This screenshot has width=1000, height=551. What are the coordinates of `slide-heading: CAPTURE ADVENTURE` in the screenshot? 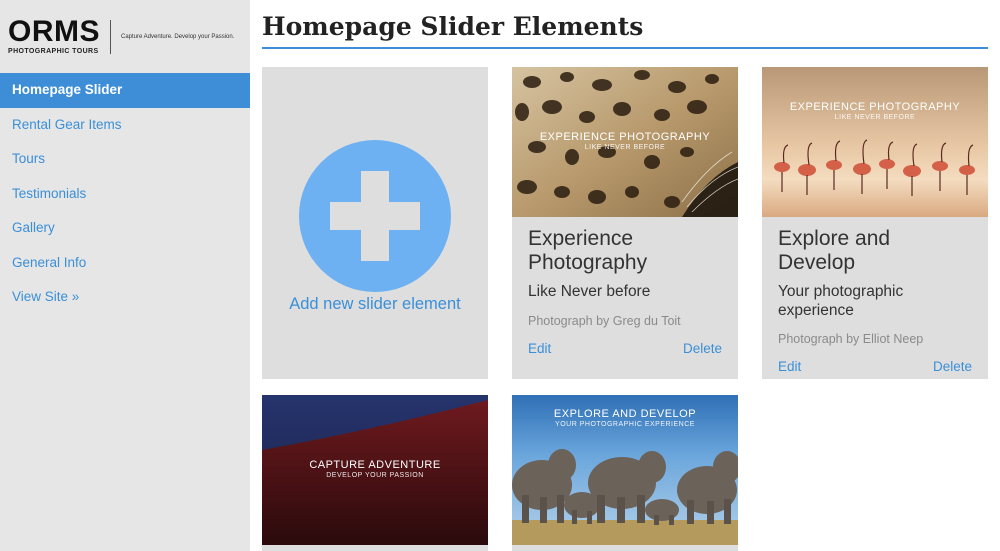 It's located at (375, 465).